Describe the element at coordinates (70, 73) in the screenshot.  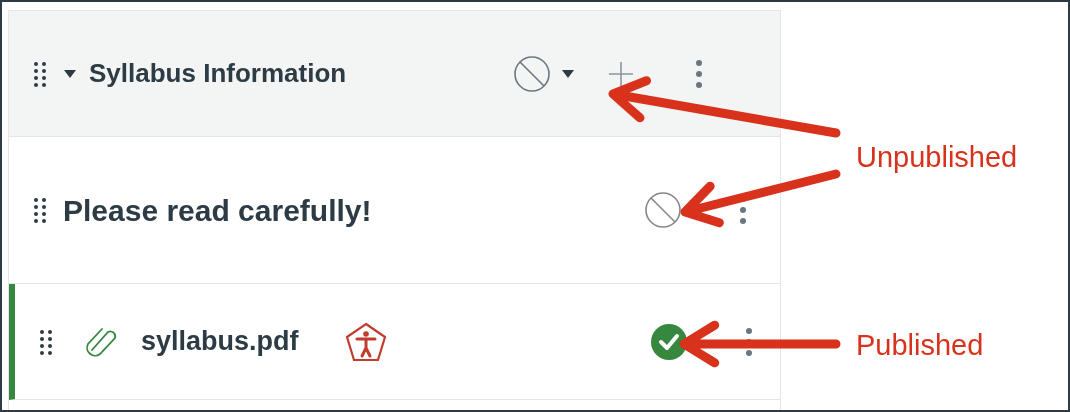
I see `collapse-caret-icon` at that location.